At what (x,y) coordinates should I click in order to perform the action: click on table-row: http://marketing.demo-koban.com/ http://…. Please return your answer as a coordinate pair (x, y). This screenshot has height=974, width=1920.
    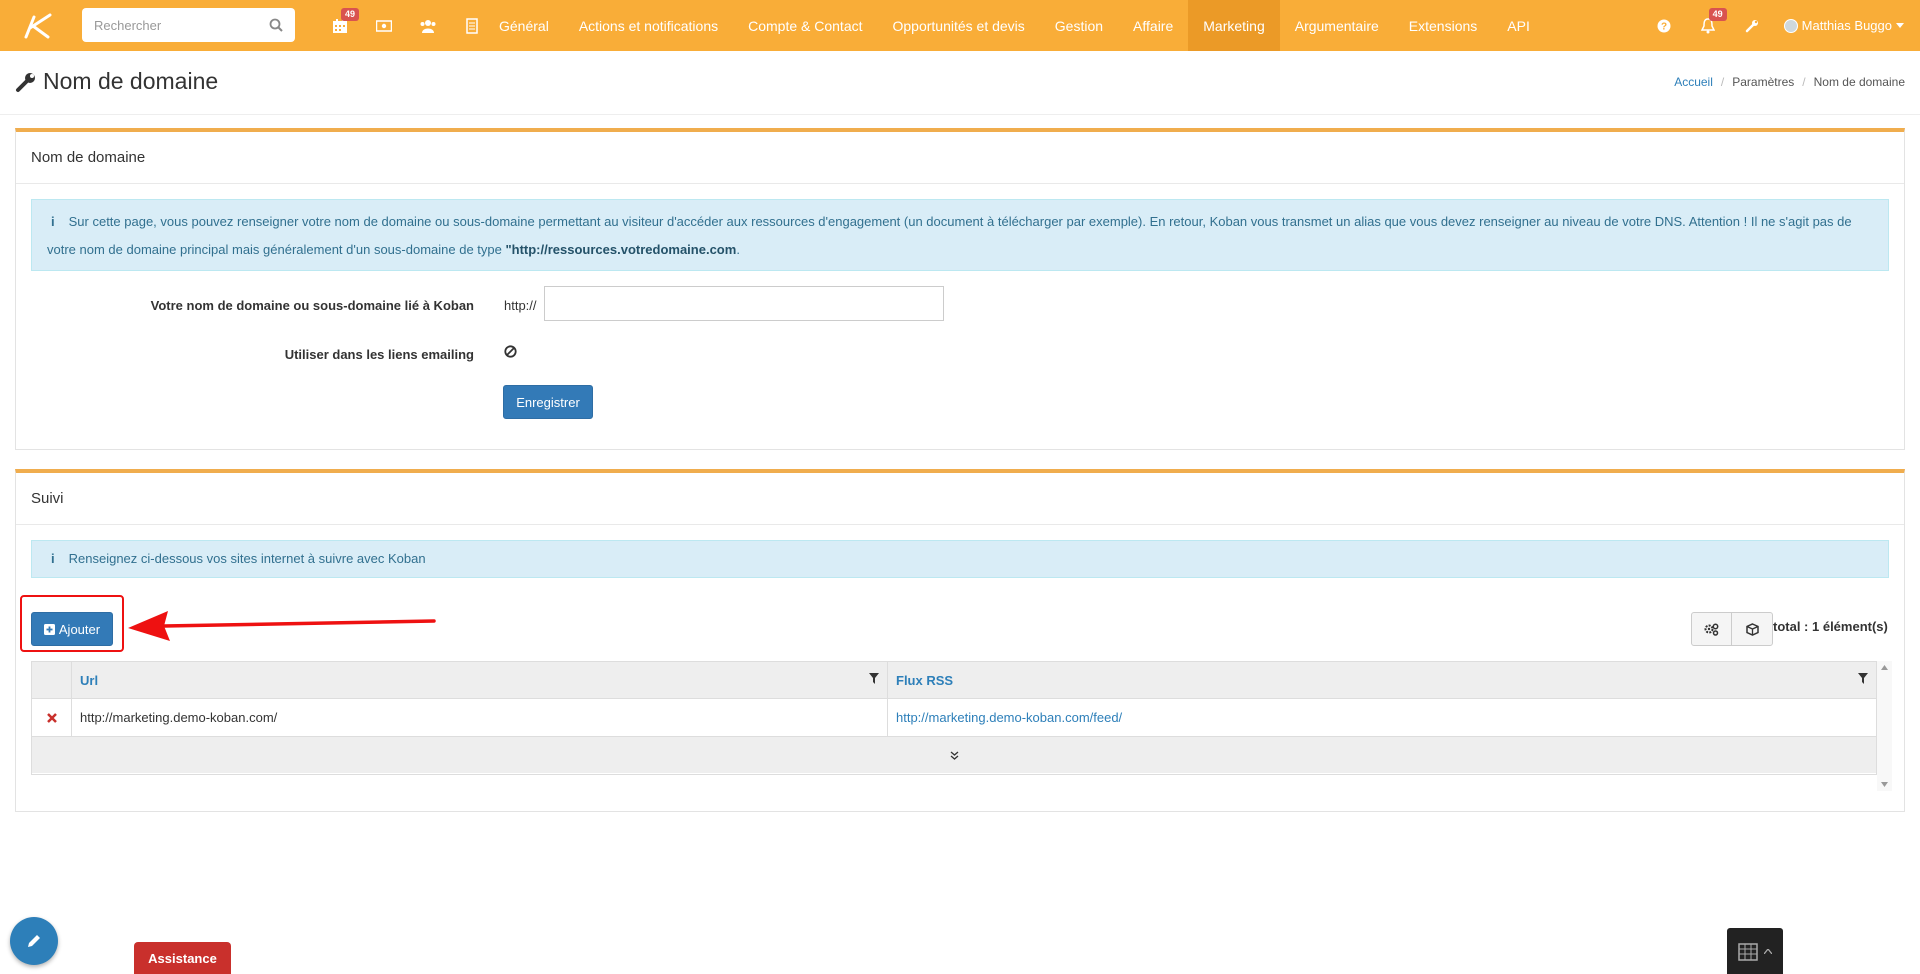
    Looking at the image, I should click on (954, 718).